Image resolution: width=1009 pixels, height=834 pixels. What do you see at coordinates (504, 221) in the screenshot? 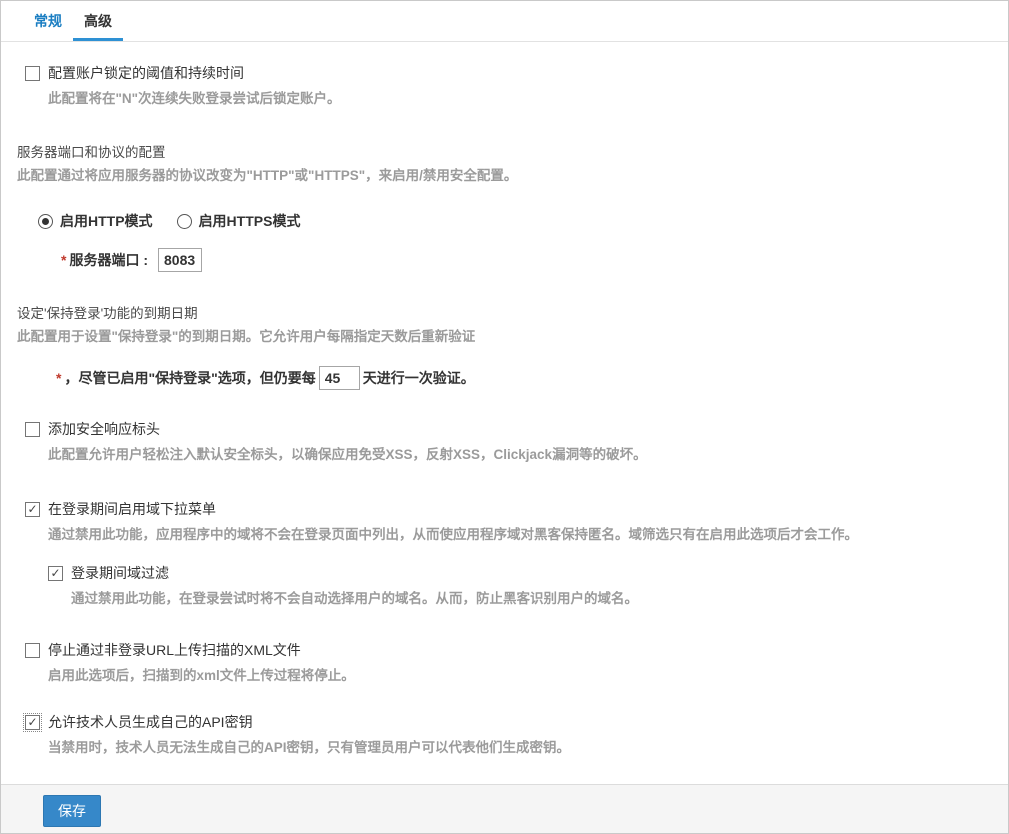
I see `protocol-radio-row: 启用HTTP模式 启用HTTPS模式` at bounding box center [504, 221].